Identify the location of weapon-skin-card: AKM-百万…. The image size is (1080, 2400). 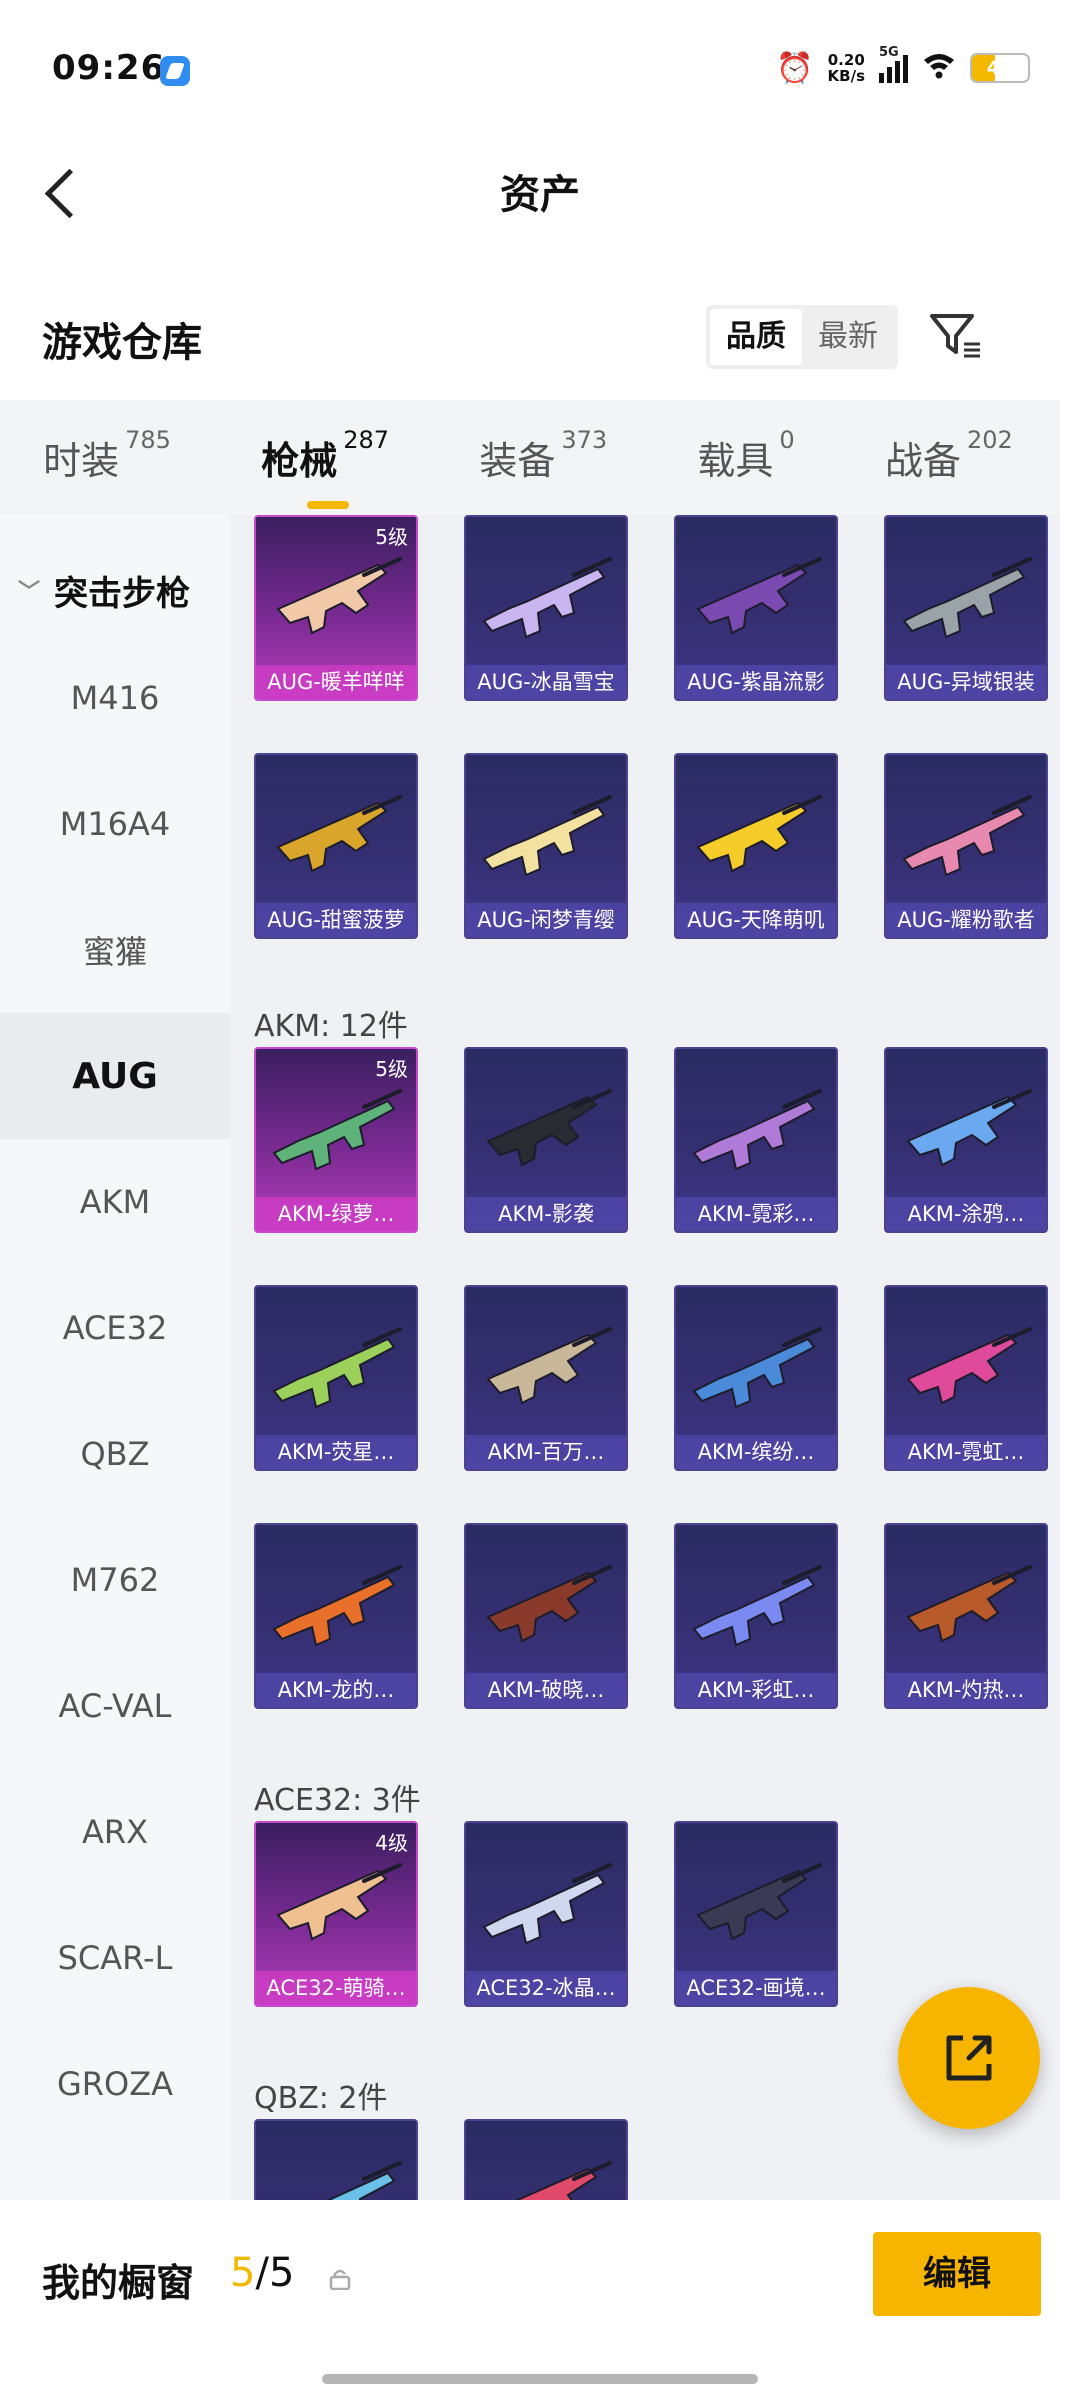
(546, 1378).